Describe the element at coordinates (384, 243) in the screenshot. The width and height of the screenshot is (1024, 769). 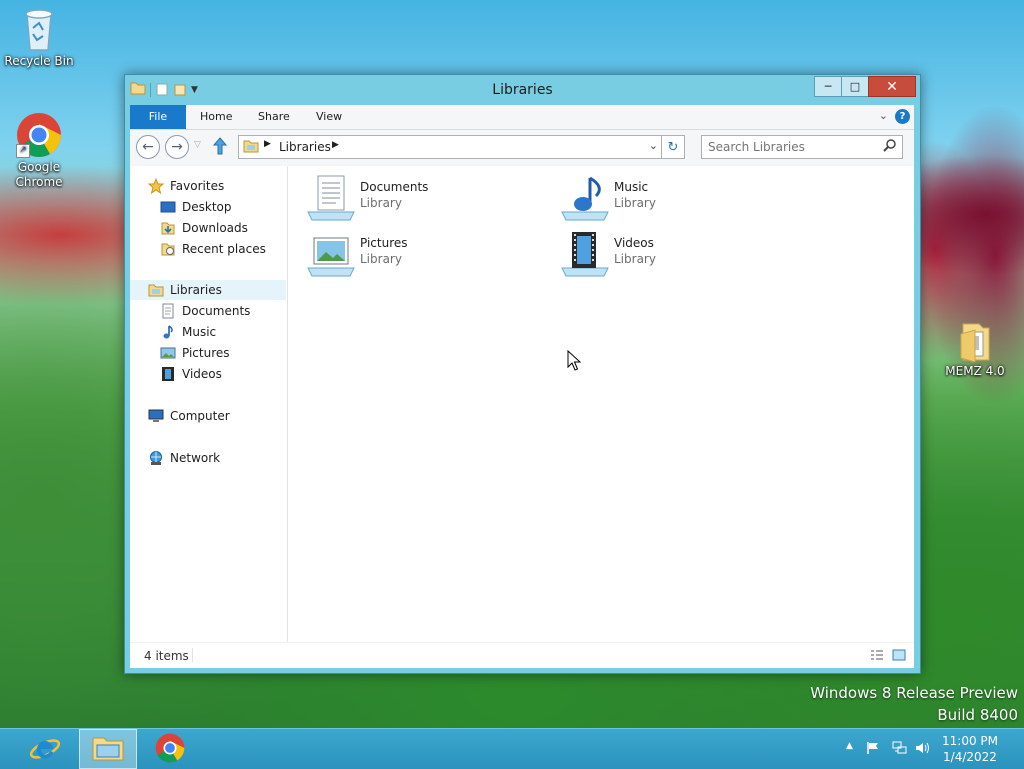
I see `library-name: Pictures` at that location.